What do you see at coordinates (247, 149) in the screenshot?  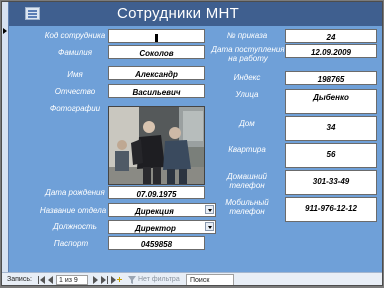 I see `label-apartment: Квартира` at bounding box center [247, 149].